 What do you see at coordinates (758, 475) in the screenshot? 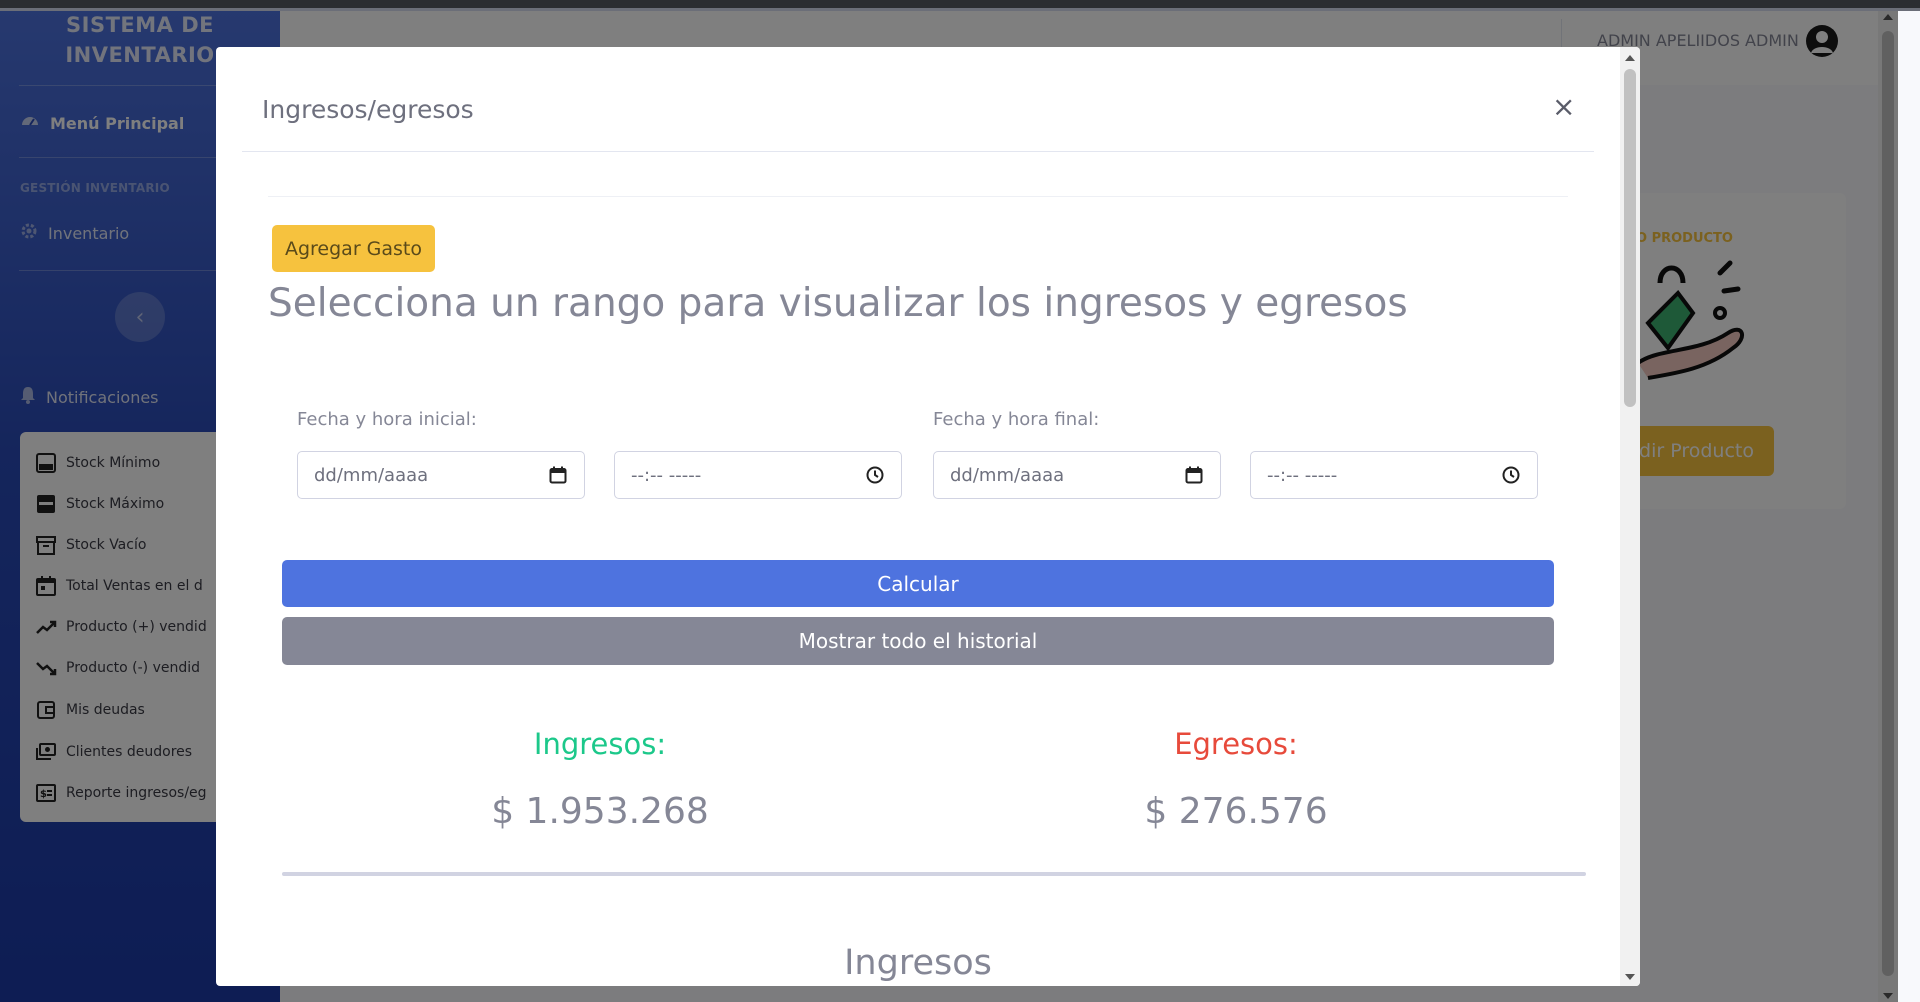
I see `start-time-input: --:-- -----` at bounding box center [758, 475].